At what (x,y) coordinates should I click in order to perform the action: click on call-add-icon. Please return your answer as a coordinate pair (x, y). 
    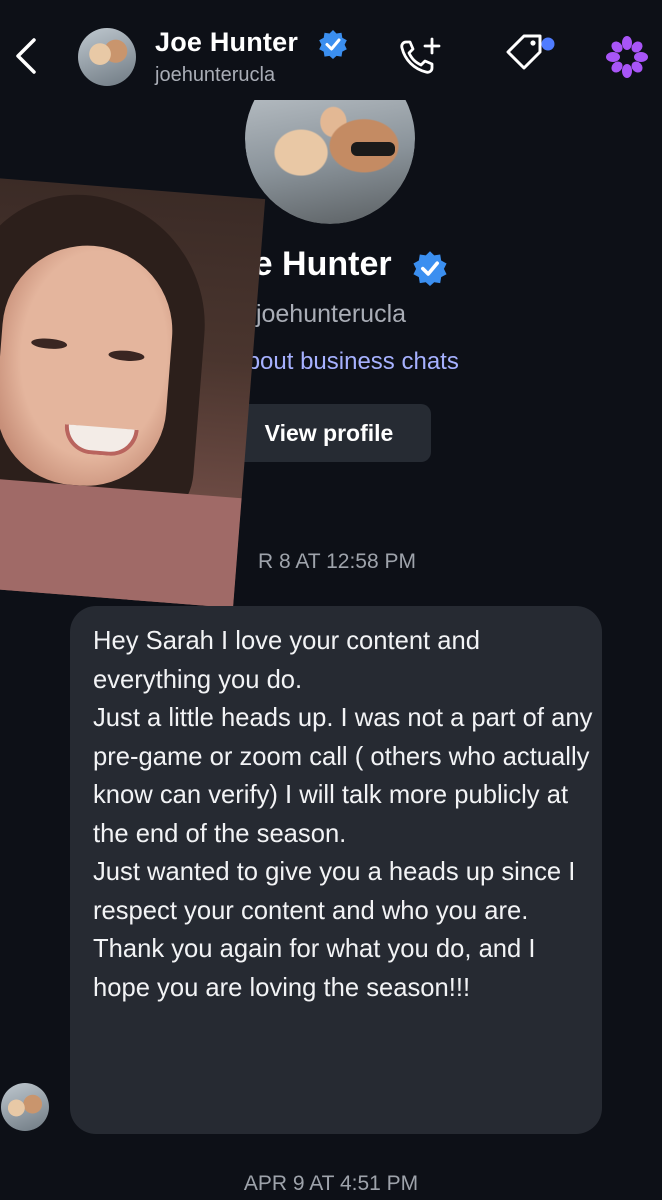
    Looking at the image, I should click on (420, 56).